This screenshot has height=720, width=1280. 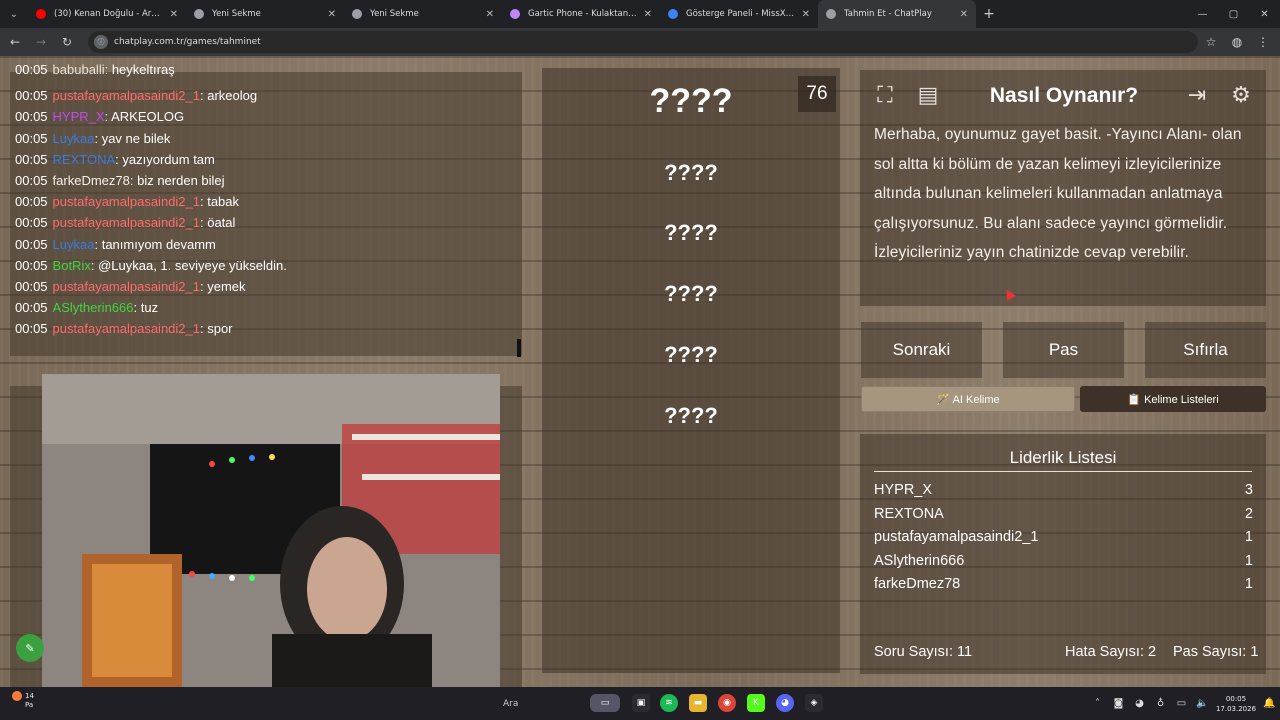 What do you see at coordinates (1173, 399) in the screenshot?
I see `word-lists-button: 📋 Kelime Listeleri` at bounding box center [1173, 399].